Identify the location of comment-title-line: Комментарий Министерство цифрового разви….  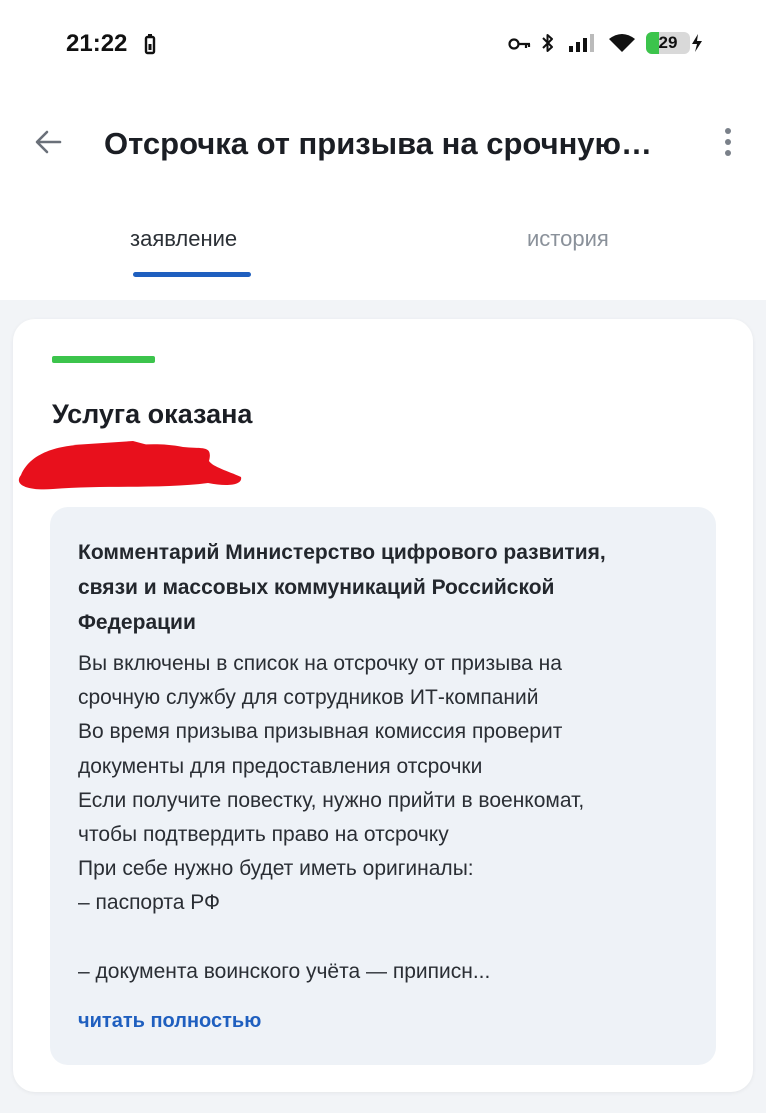
(342, 552).